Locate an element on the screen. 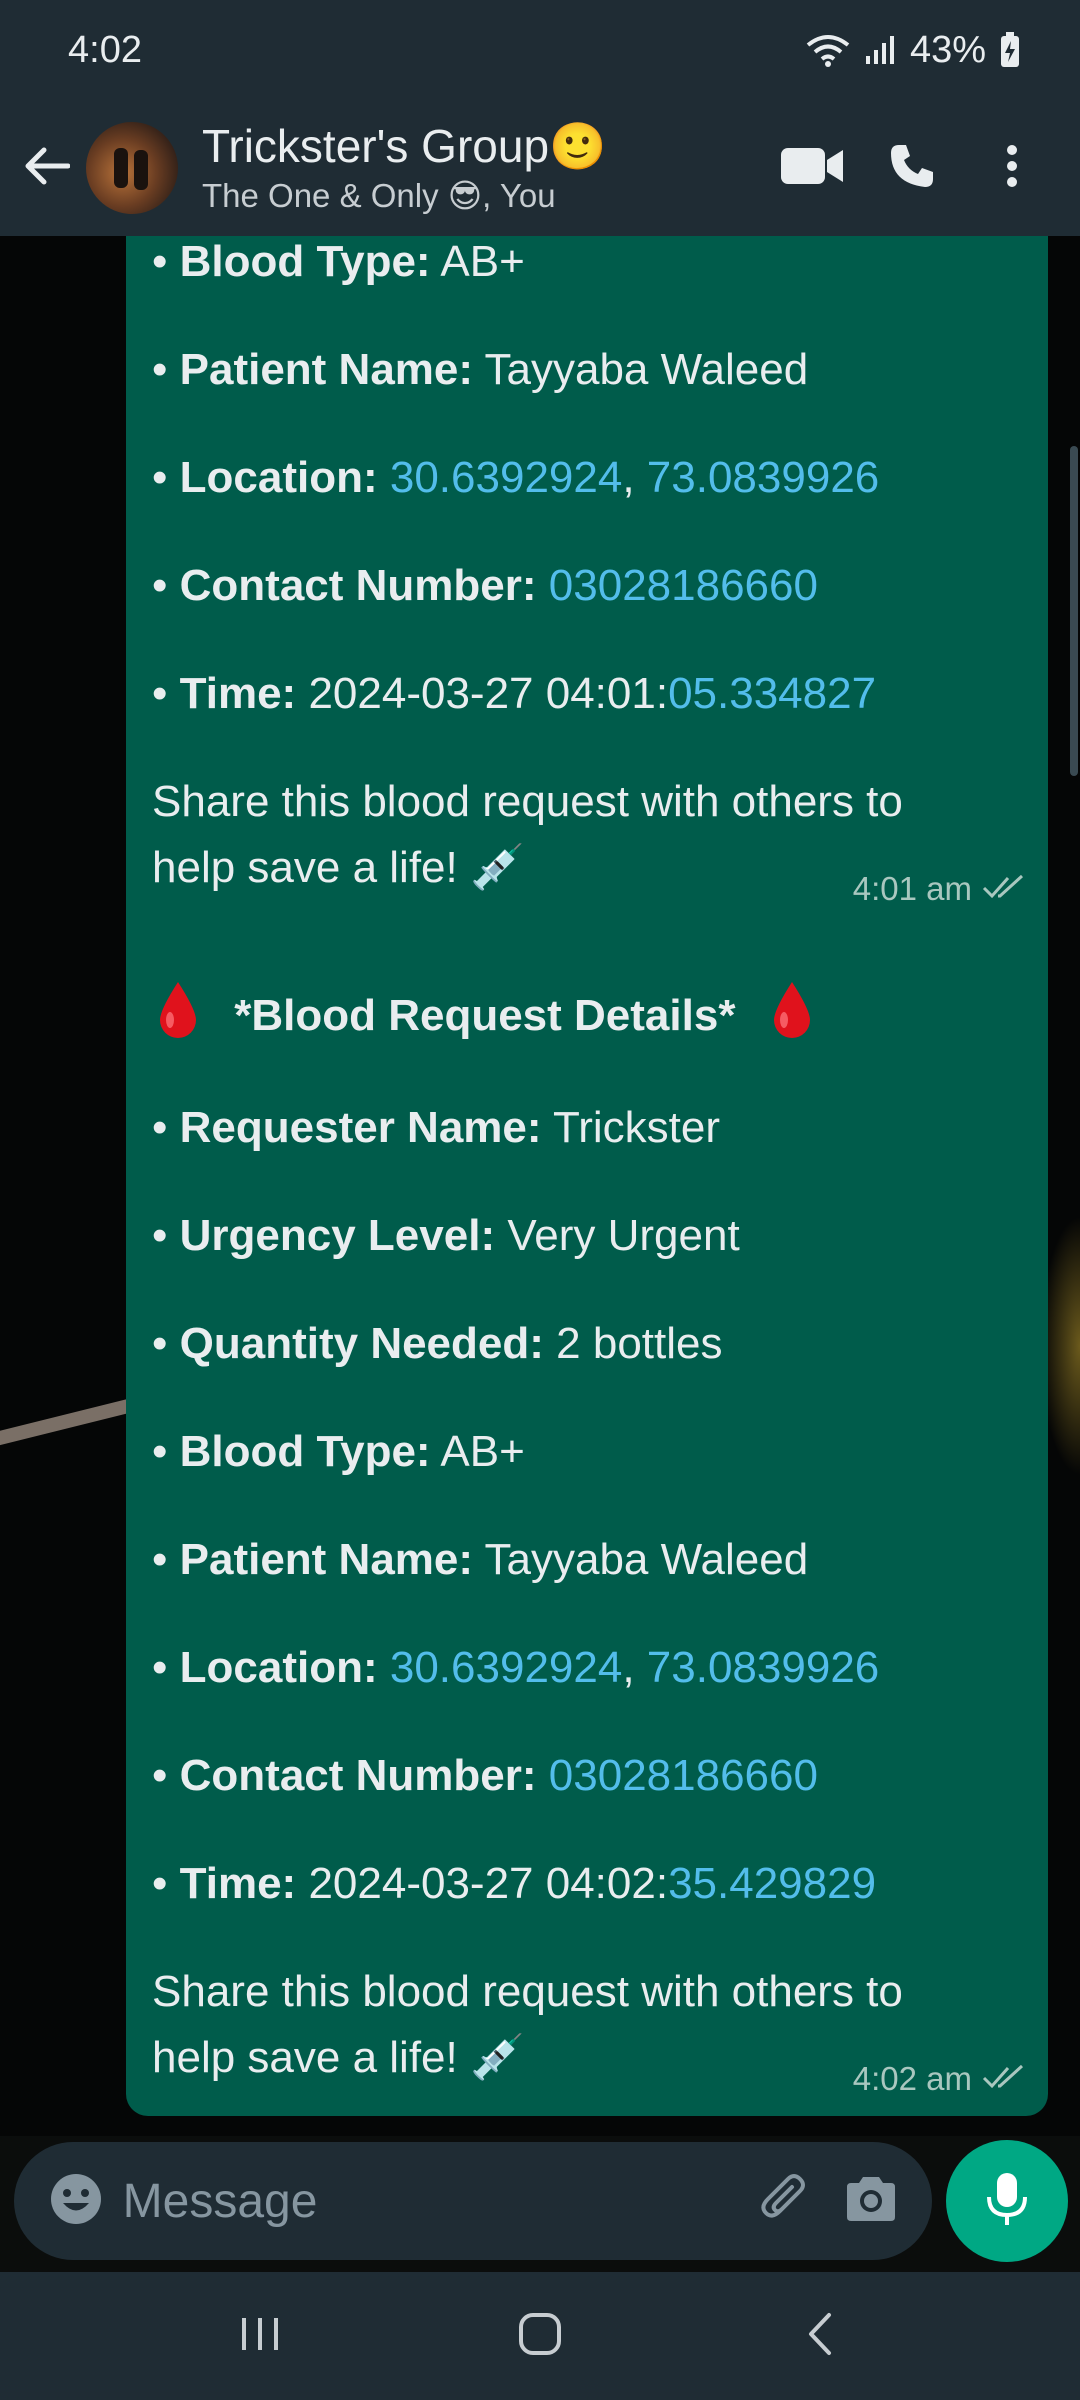 Image resolution: width=1080 pixels, height=2400 pixels. field-value: 2 bottles is located at coordinates (639, 1343).